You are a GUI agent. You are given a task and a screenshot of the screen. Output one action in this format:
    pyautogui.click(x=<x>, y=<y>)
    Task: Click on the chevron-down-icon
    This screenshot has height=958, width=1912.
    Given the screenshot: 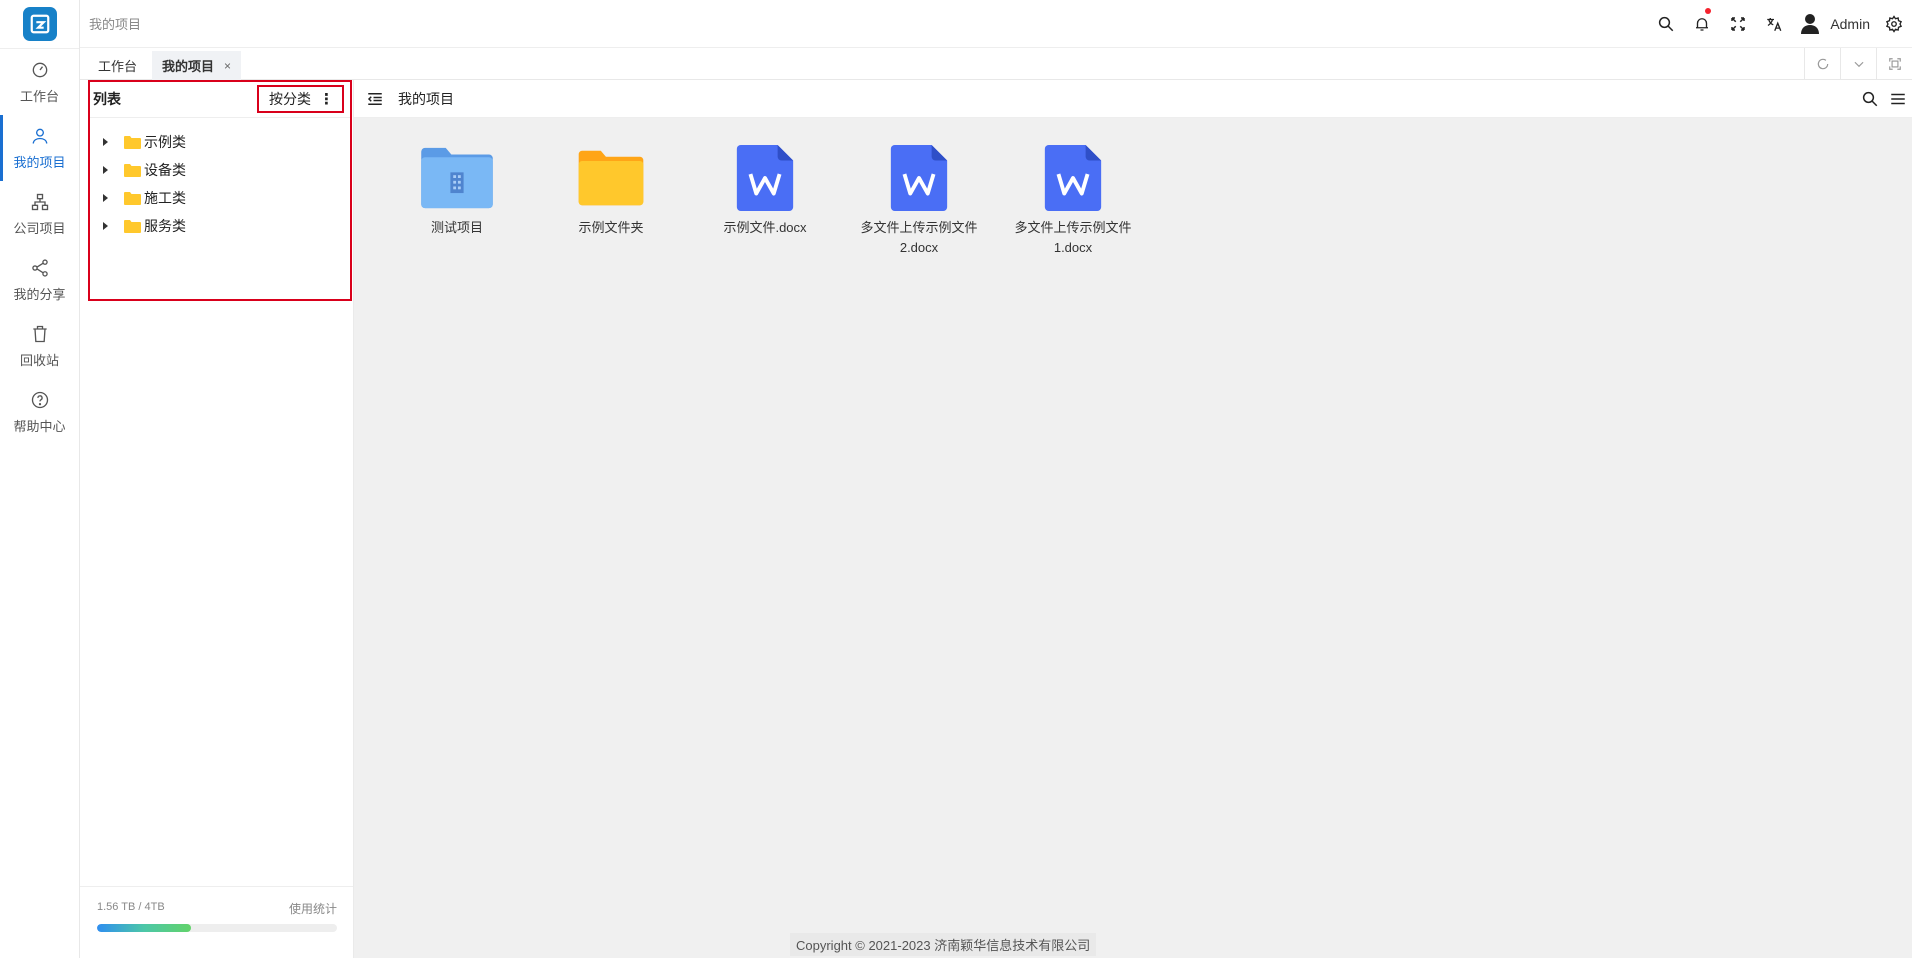 What is the action you would take?
    pyautogui.click(x=1858, y=64)
    